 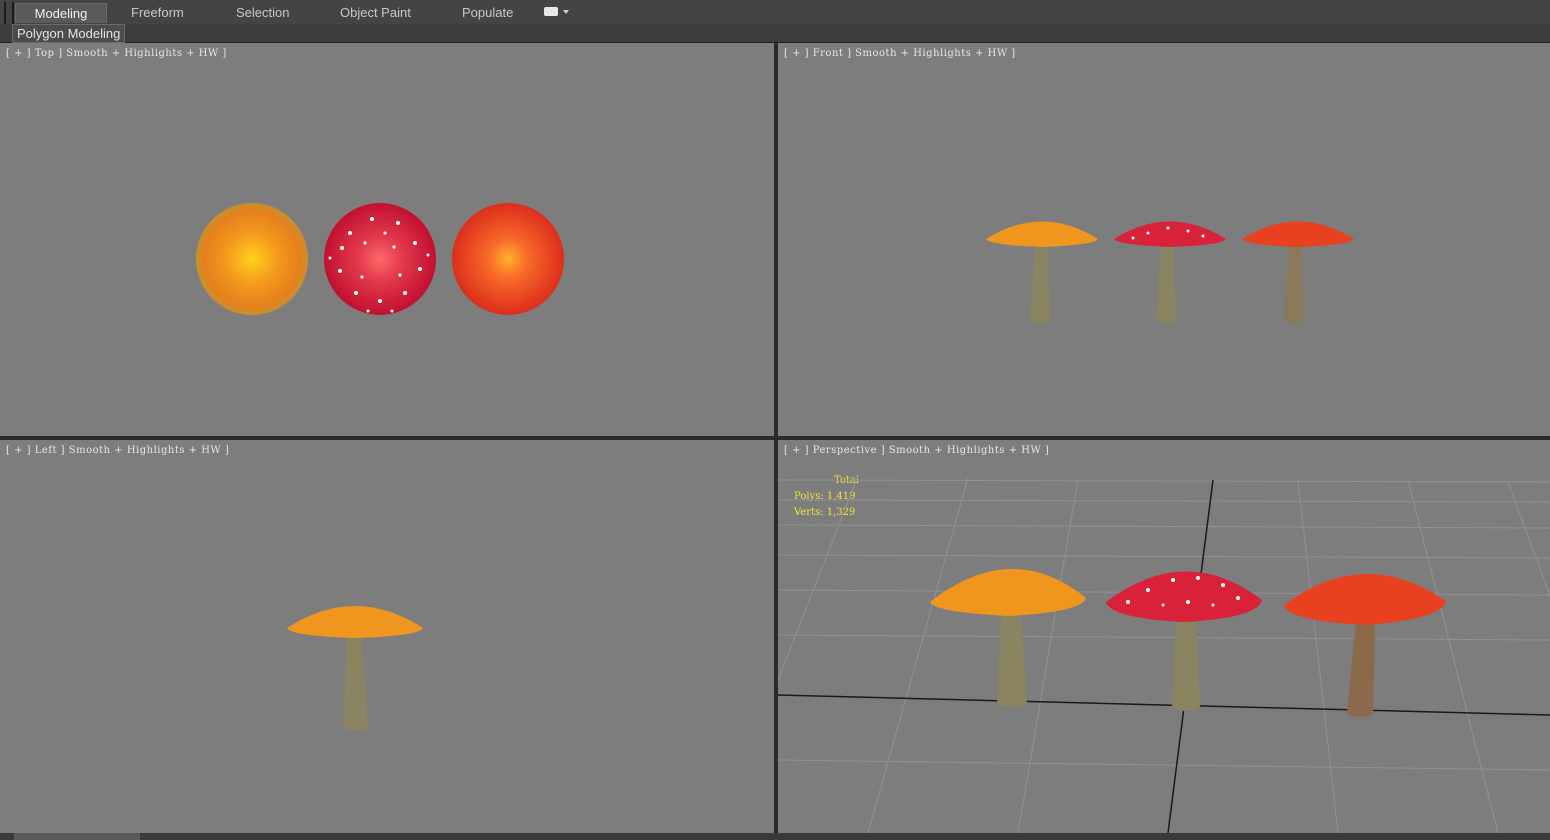 I want to click on status-bar, so click(x=775, y=836).